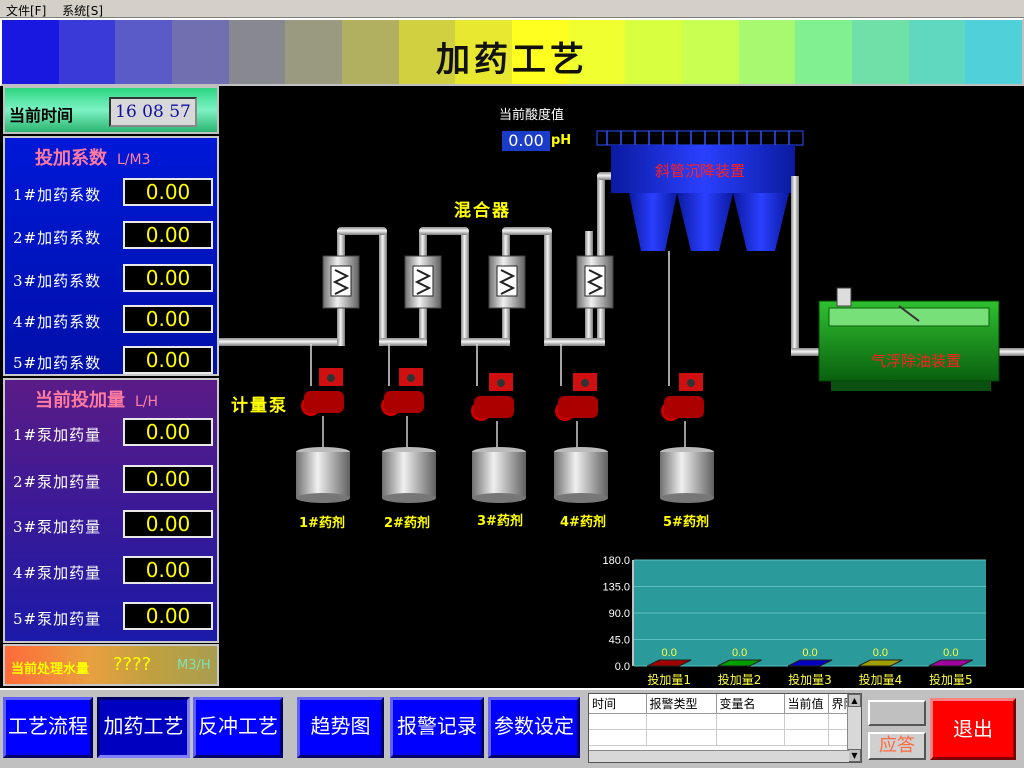 The image size is (1024, 768). I want to click on scroll-up-icon: ▲, so click(854, 700).